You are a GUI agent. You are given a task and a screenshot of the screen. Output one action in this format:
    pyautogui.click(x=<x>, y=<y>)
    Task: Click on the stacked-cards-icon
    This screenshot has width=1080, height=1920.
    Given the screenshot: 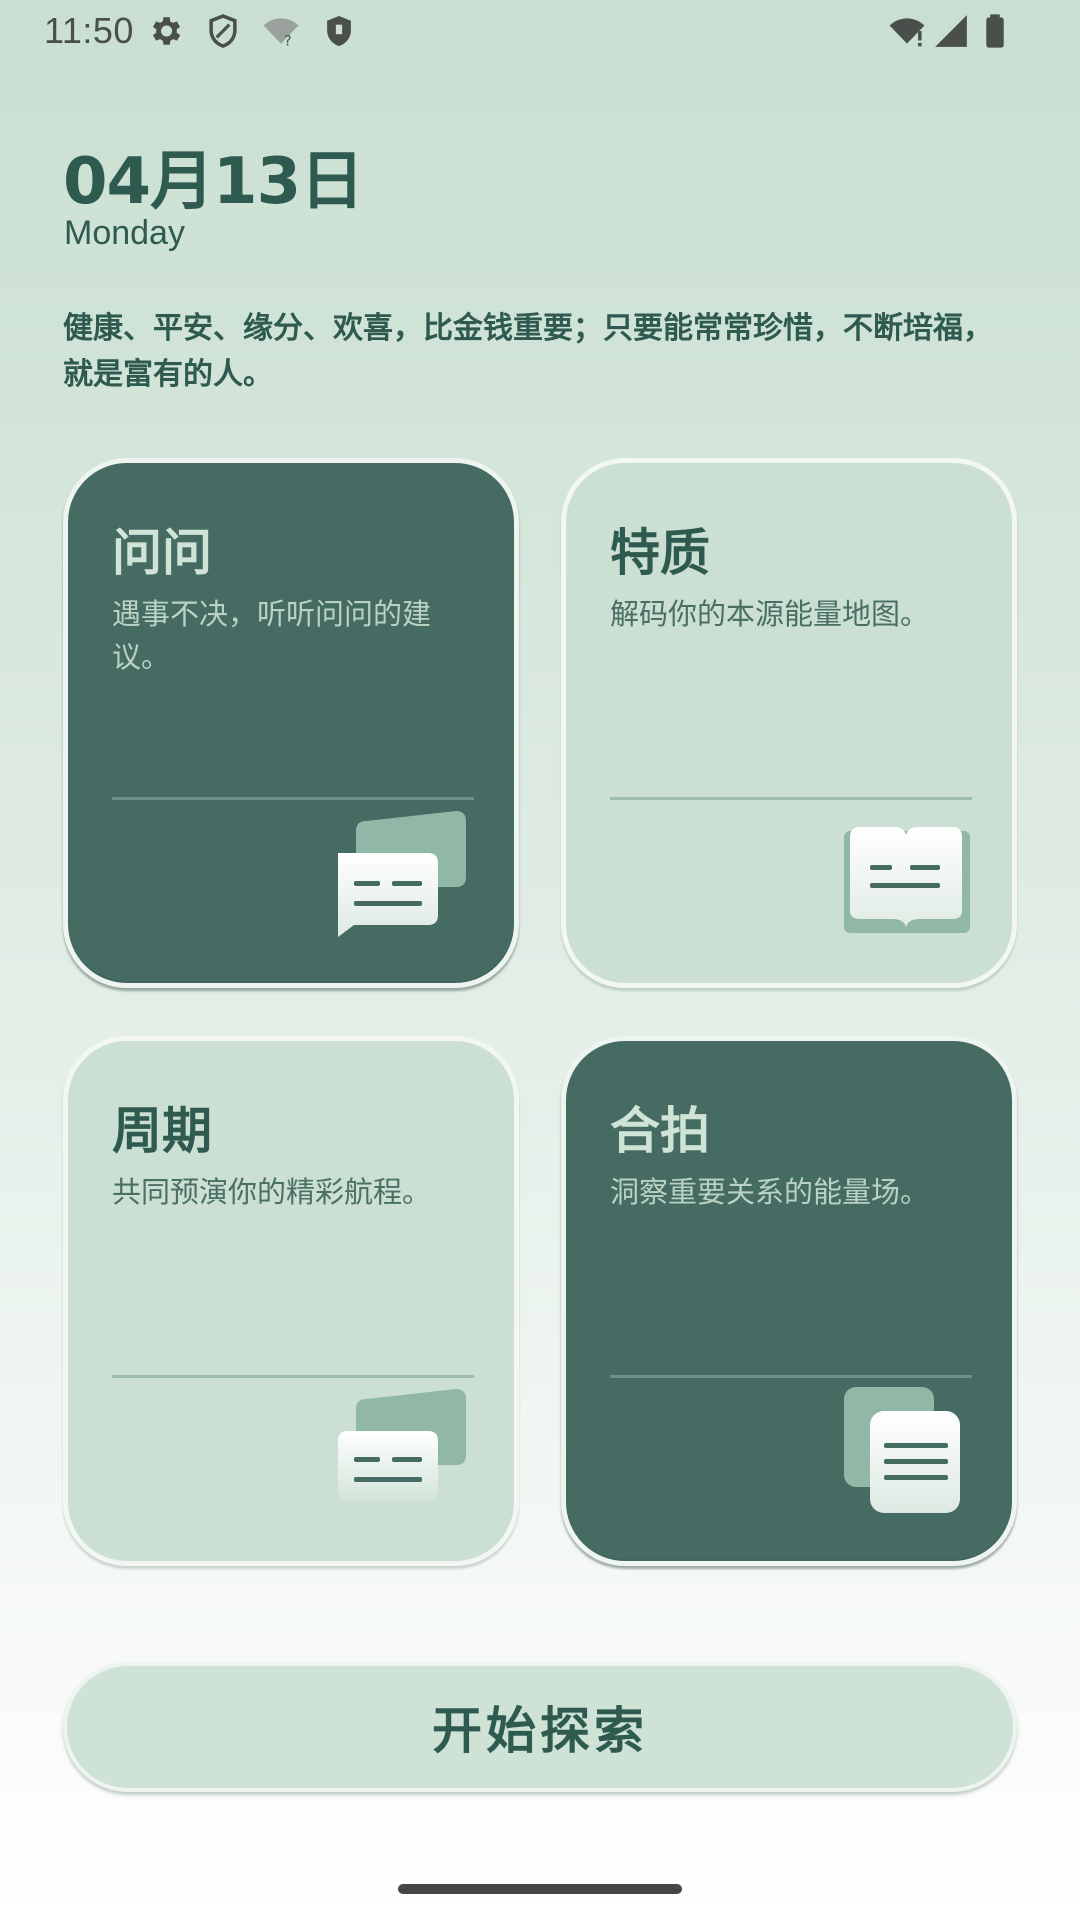 What is the action you would take?
    pyautogui.click(x=902, y=1450)
    